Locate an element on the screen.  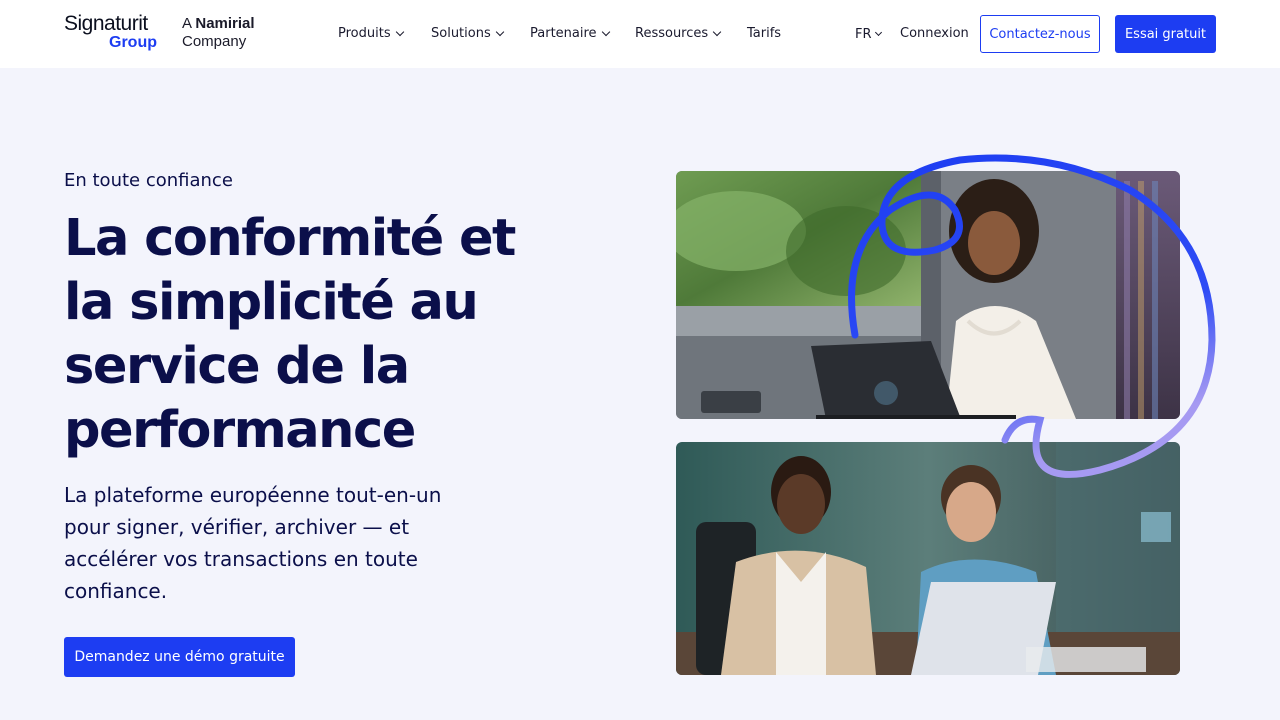
nav-label: Solutions is located at coordinates (461, 33).